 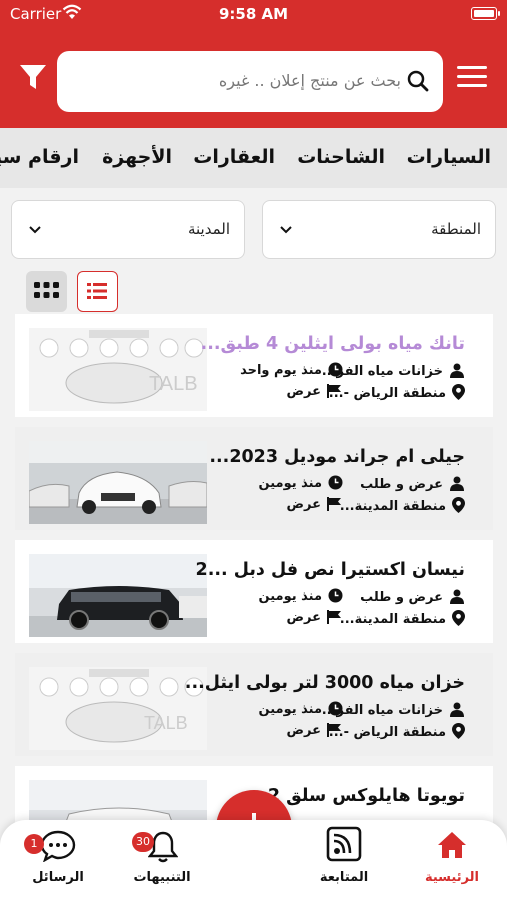 What do you see at coordinates (118, 482) in the screenshot?
I see `white-car-image` at bounding box center [118, 482].